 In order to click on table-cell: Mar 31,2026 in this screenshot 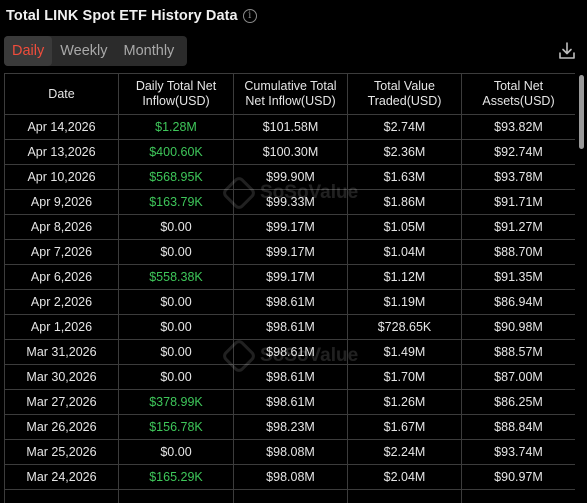, I will do `click(61, 352)`.